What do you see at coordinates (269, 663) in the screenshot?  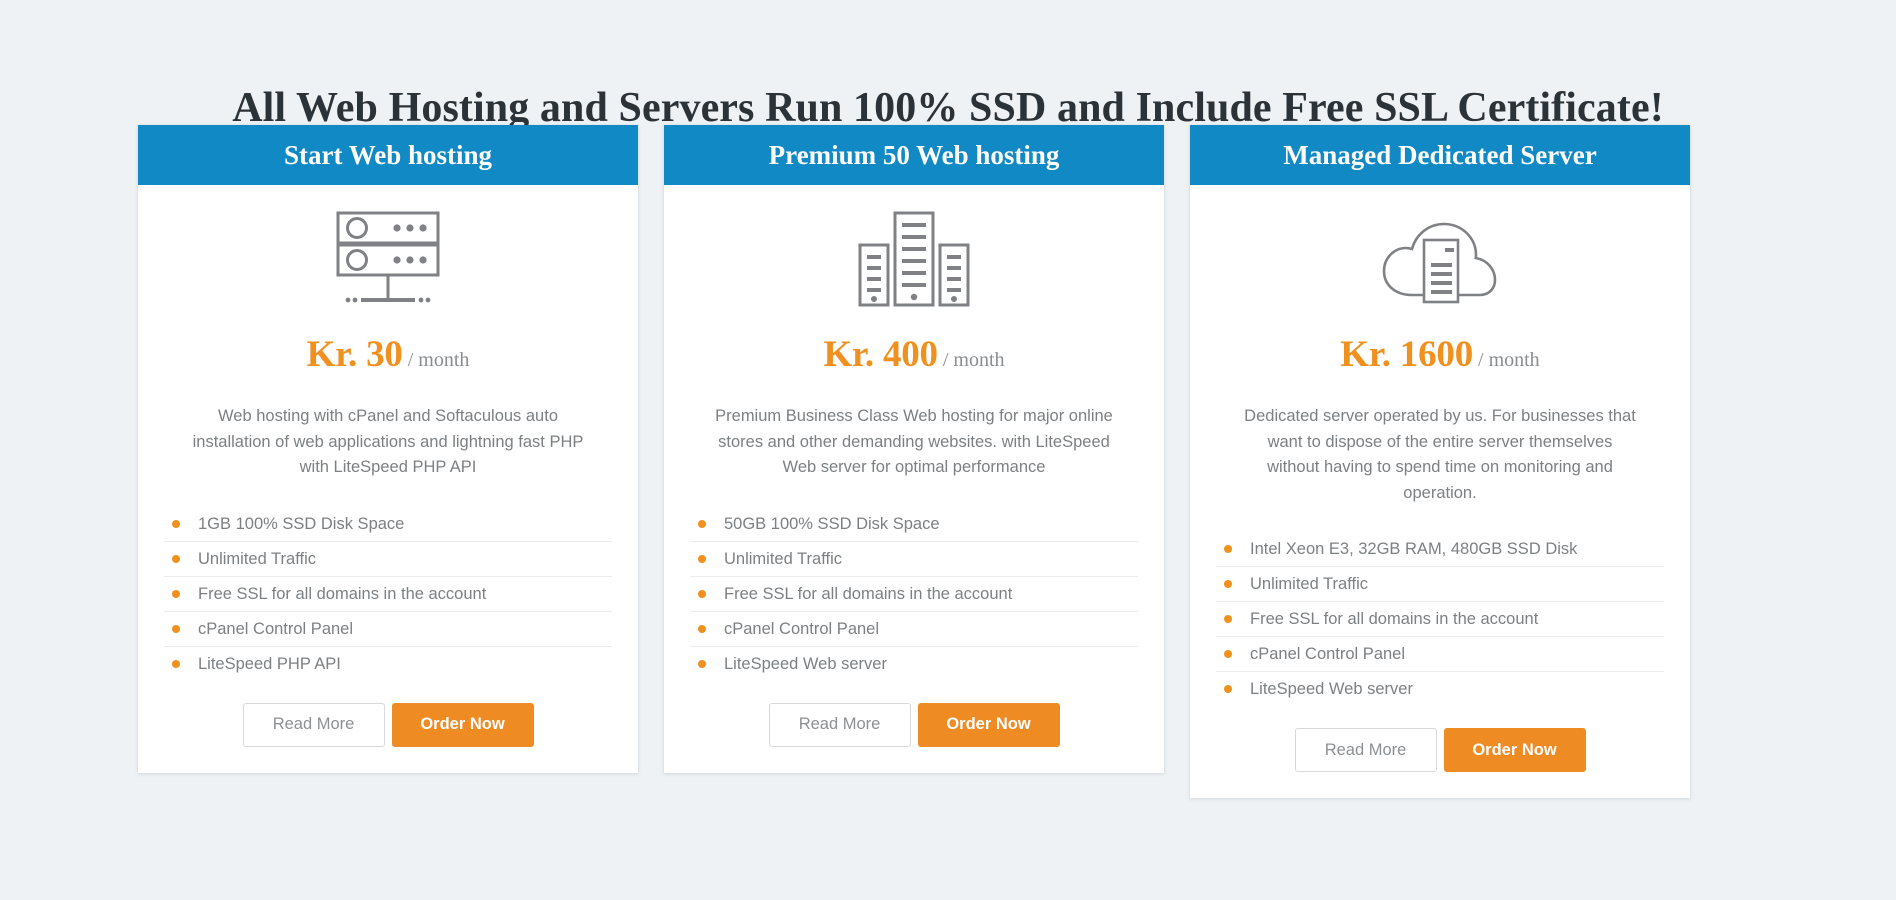 I see `feature-label: LiteSpeed PHP API` at bounding box center [269, 663].